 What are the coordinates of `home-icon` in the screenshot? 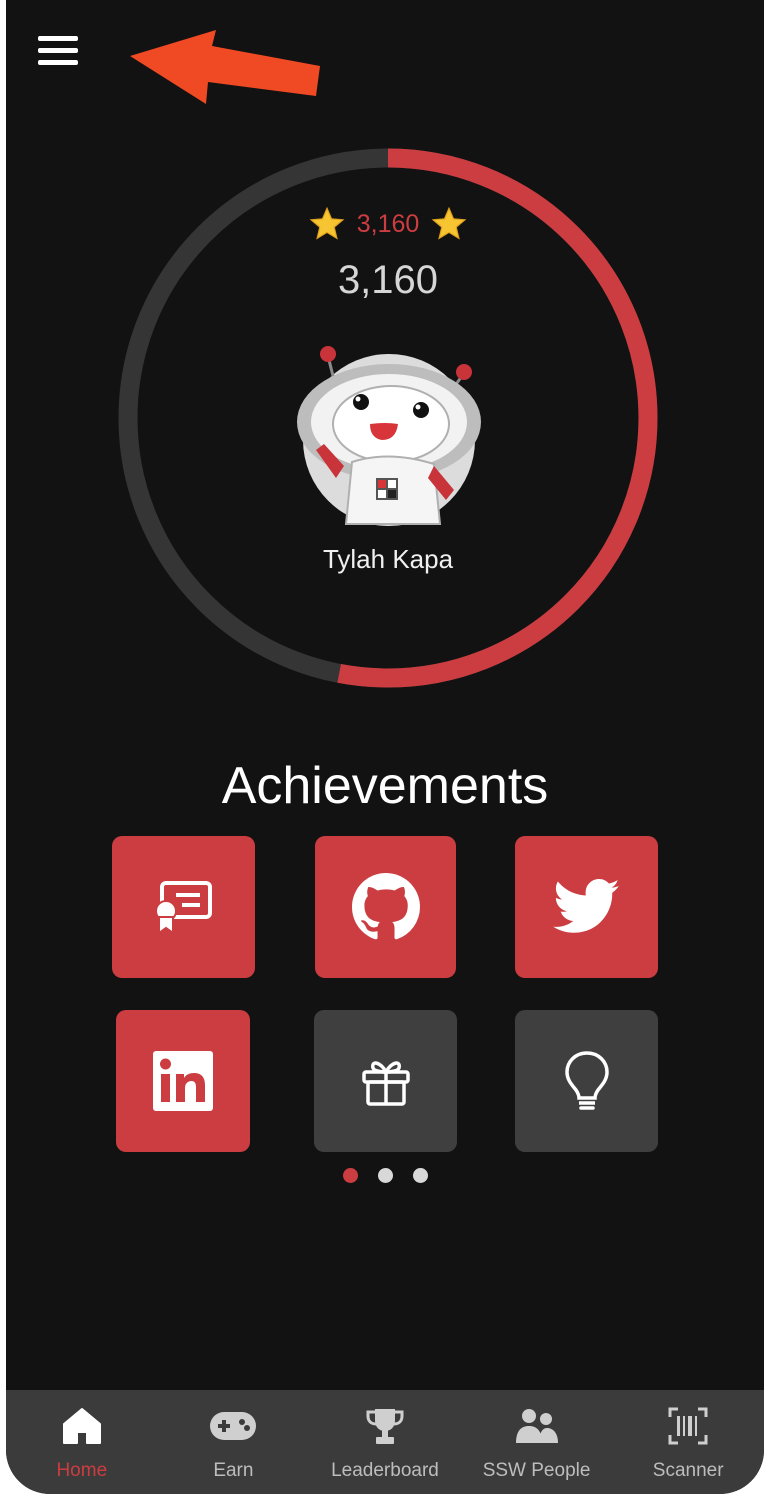 It's located at (81, 1426).